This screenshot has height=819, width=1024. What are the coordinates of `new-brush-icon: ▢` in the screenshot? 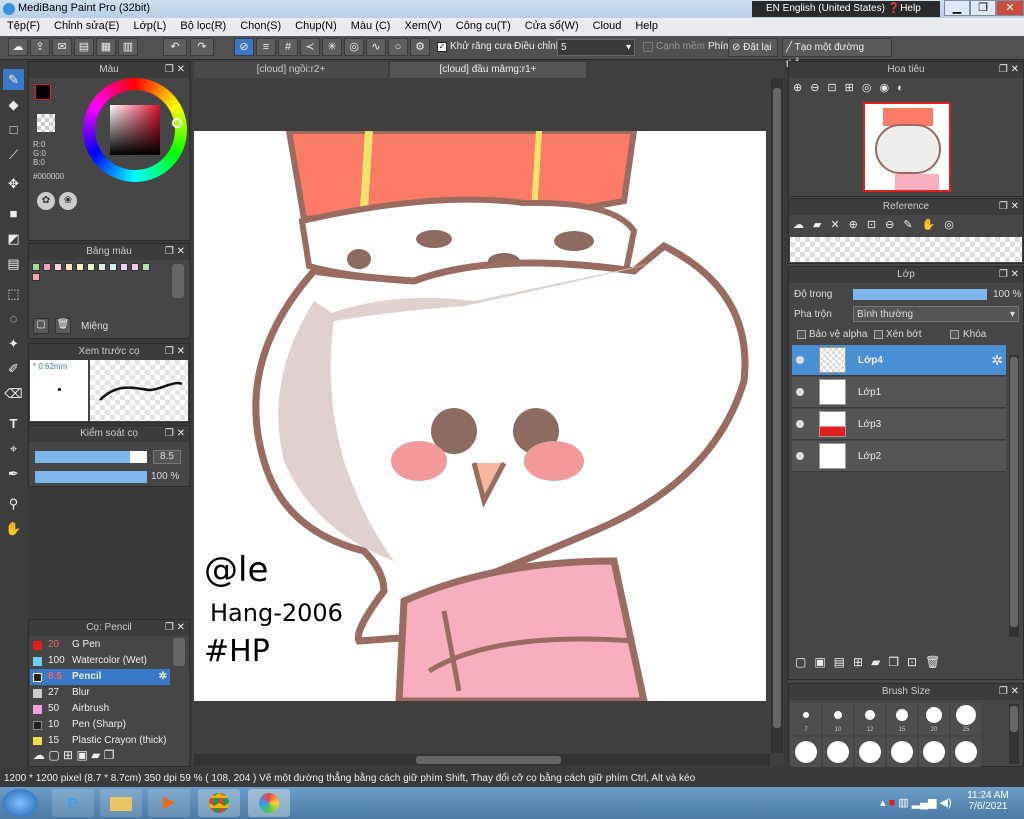 It's located at (53, 755).